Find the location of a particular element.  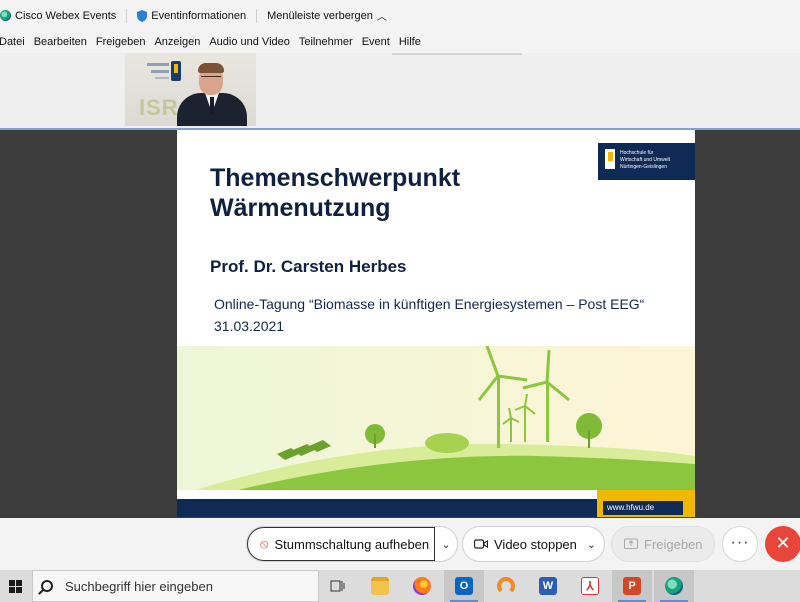

background-letters: ISR is located at coordinates (159, 107).